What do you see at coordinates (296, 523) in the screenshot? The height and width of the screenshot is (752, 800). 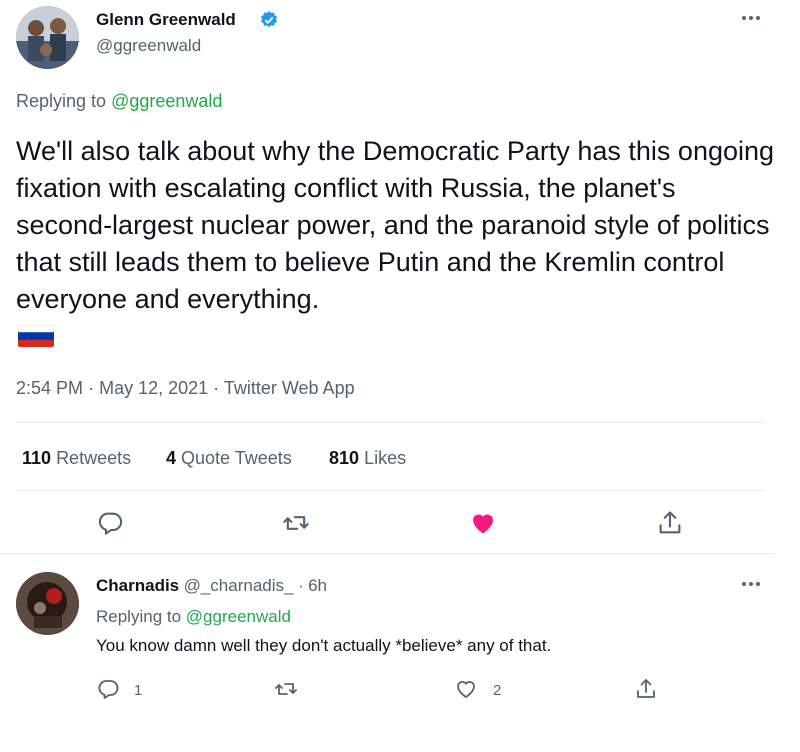 I see `retweet-icon` at bounding box center [296, 523].